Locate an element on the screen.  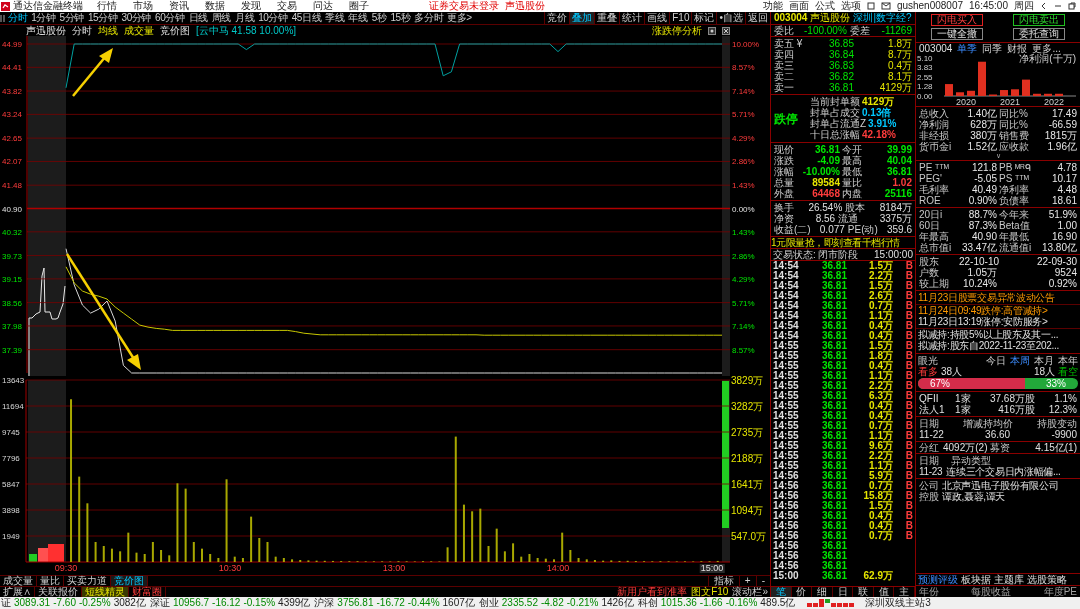
save-icon is located at coordinates (870, 6).